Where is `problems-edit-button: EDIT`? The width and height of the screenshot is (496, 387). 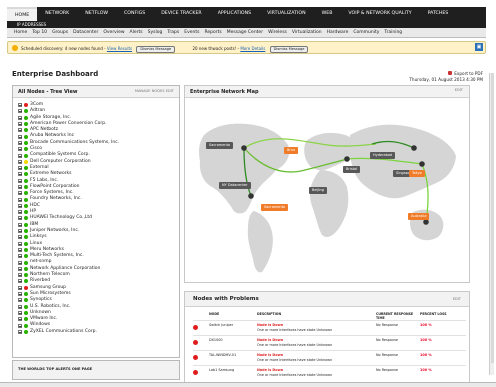
problems-edit-button: EDIT is located at coordinates (457, 299).